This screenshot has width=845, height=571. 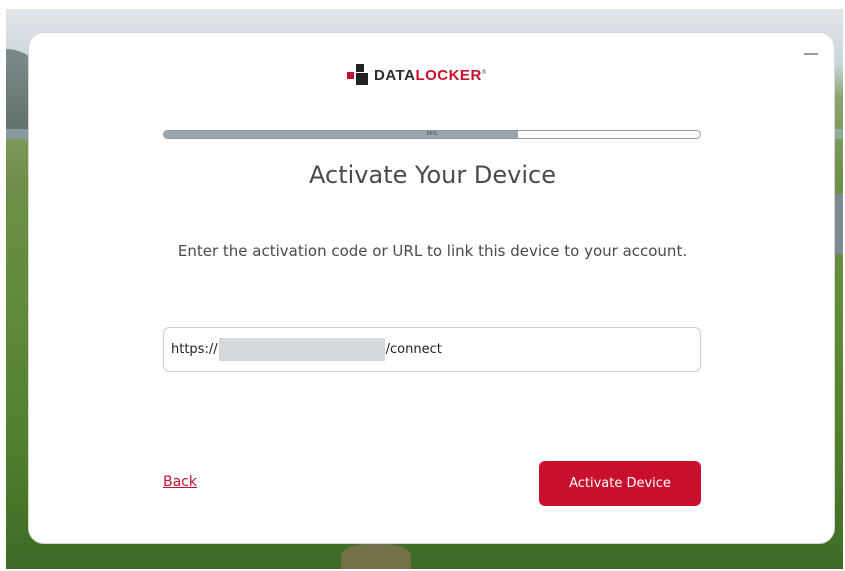 What do you see at coordinates (620, 483) in the screenshot?
I see `activate-device-button: Activate Device` at bounding box center [620, 483].